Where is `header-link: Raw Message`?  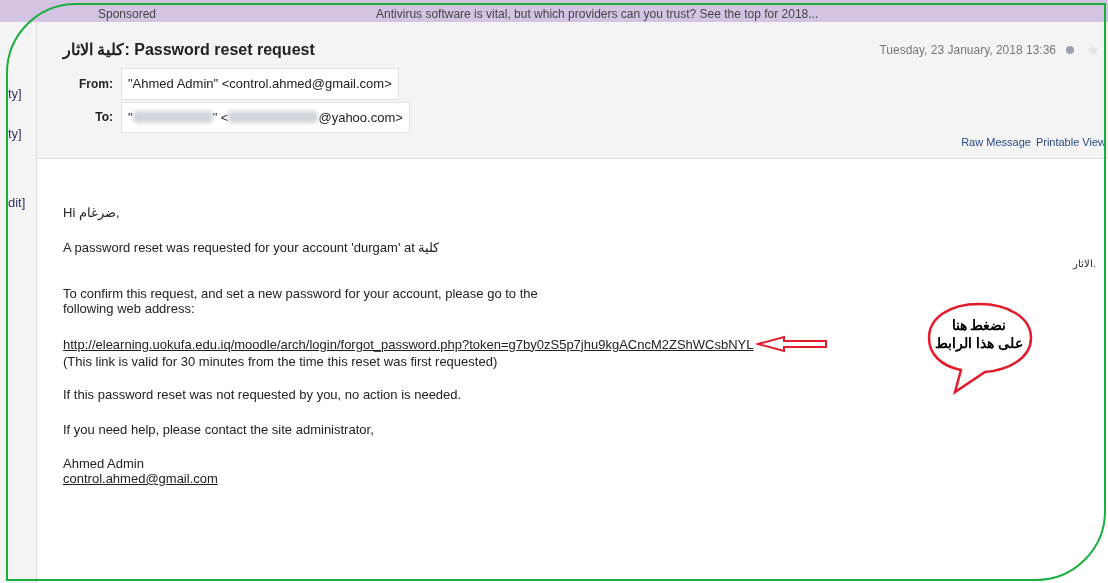
header-link: Raw Message is located at coordinates (996, 141).